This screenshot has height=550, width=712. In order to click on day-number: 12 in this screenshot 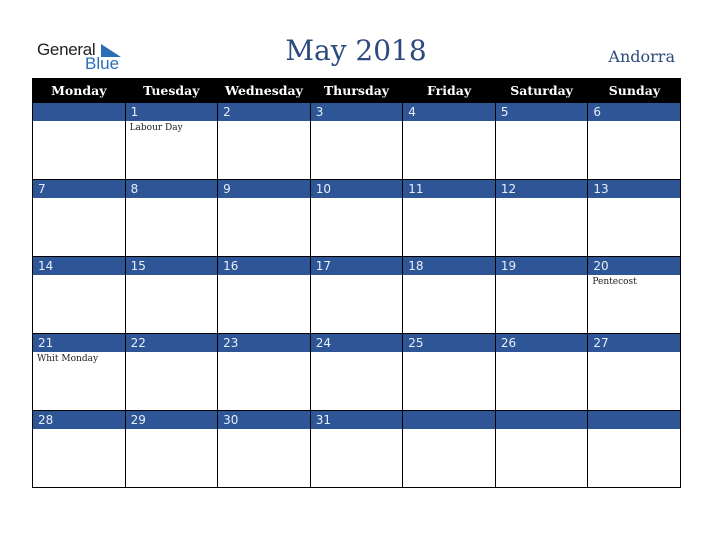, I will do `click(541, 189)`.